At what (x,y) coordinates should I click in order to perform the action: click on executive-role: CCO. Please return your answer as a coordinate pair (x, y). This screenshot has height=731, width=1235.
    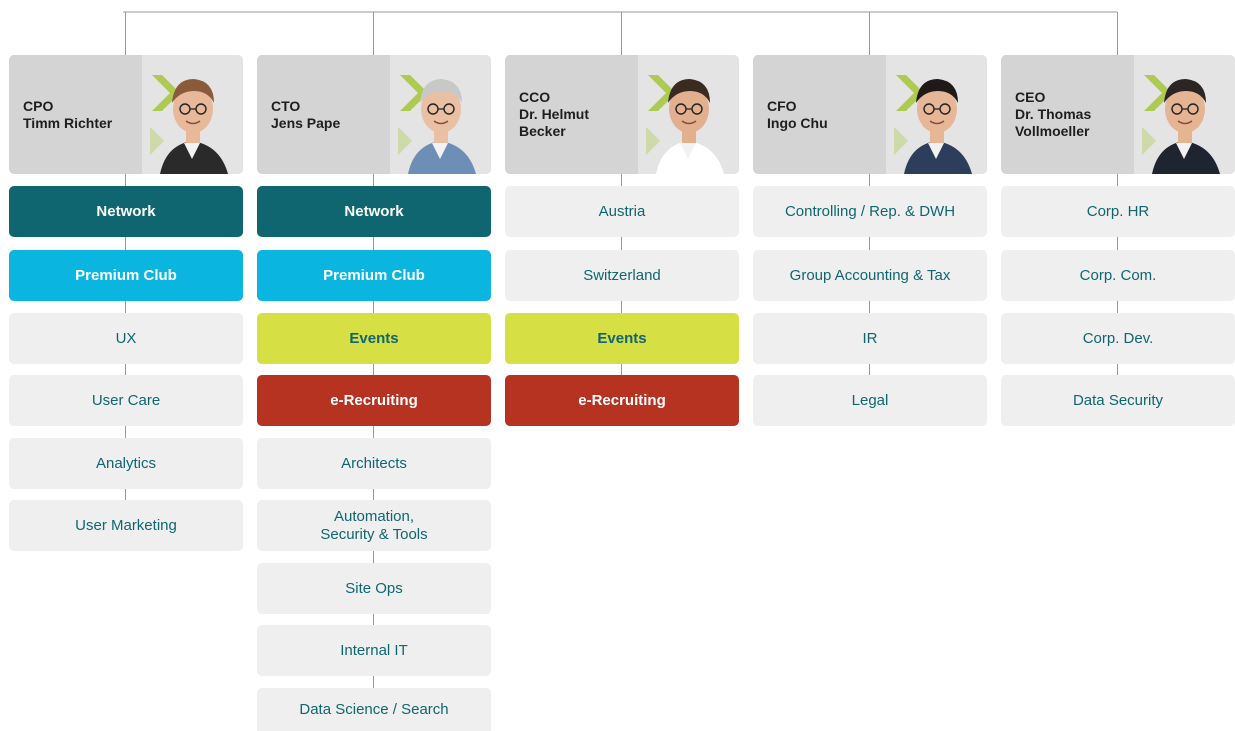
    Looking at the image, I should click on (535, 97).